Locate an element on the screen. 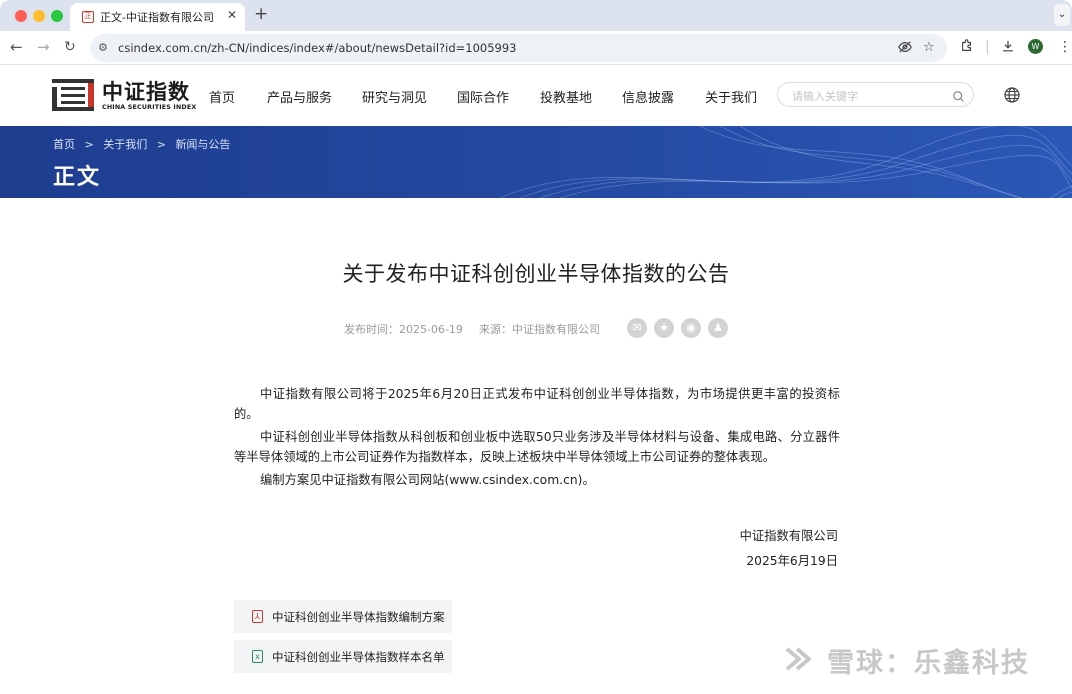  article-source: 来源：中证指数有限公司 is located at coordinates (539, 329).